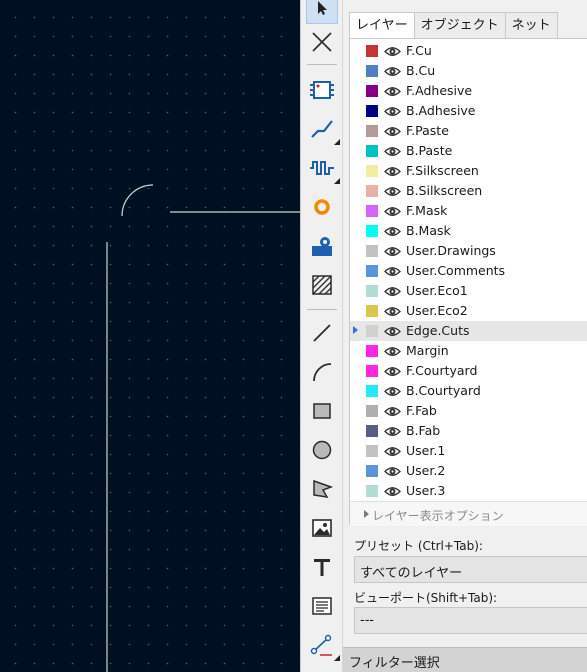 The image size is (587, 672). What do you see at coordinates (427, 130) in the screenshot?
I see `layer-name: F.Paste` at bounding box center [427, 130].